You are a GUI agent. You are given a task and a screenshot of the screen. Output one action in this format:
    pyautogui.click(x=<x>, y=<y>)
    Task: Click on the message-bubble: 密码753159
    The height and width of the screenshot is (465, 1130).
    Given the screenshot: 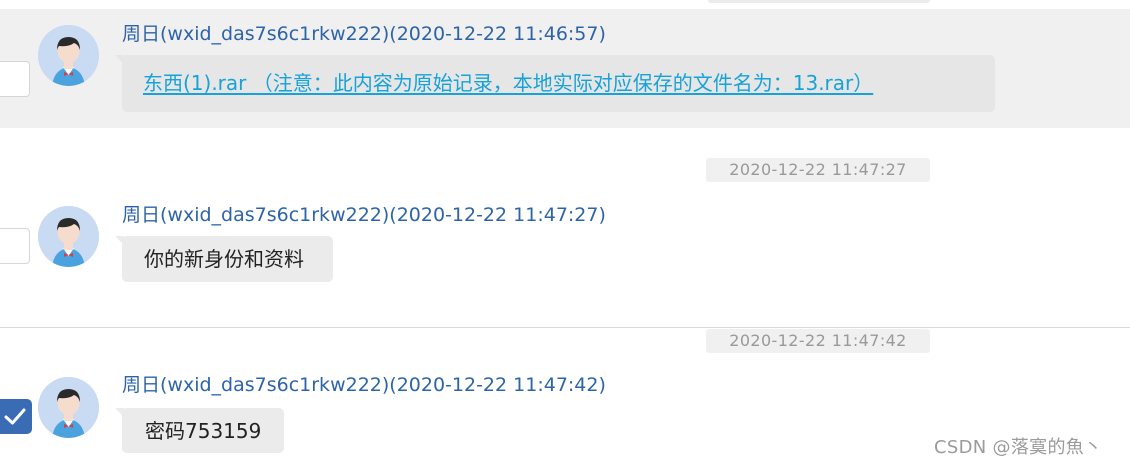 What is the action you would take?
    pyautogui.click(x=199, y=430)
    